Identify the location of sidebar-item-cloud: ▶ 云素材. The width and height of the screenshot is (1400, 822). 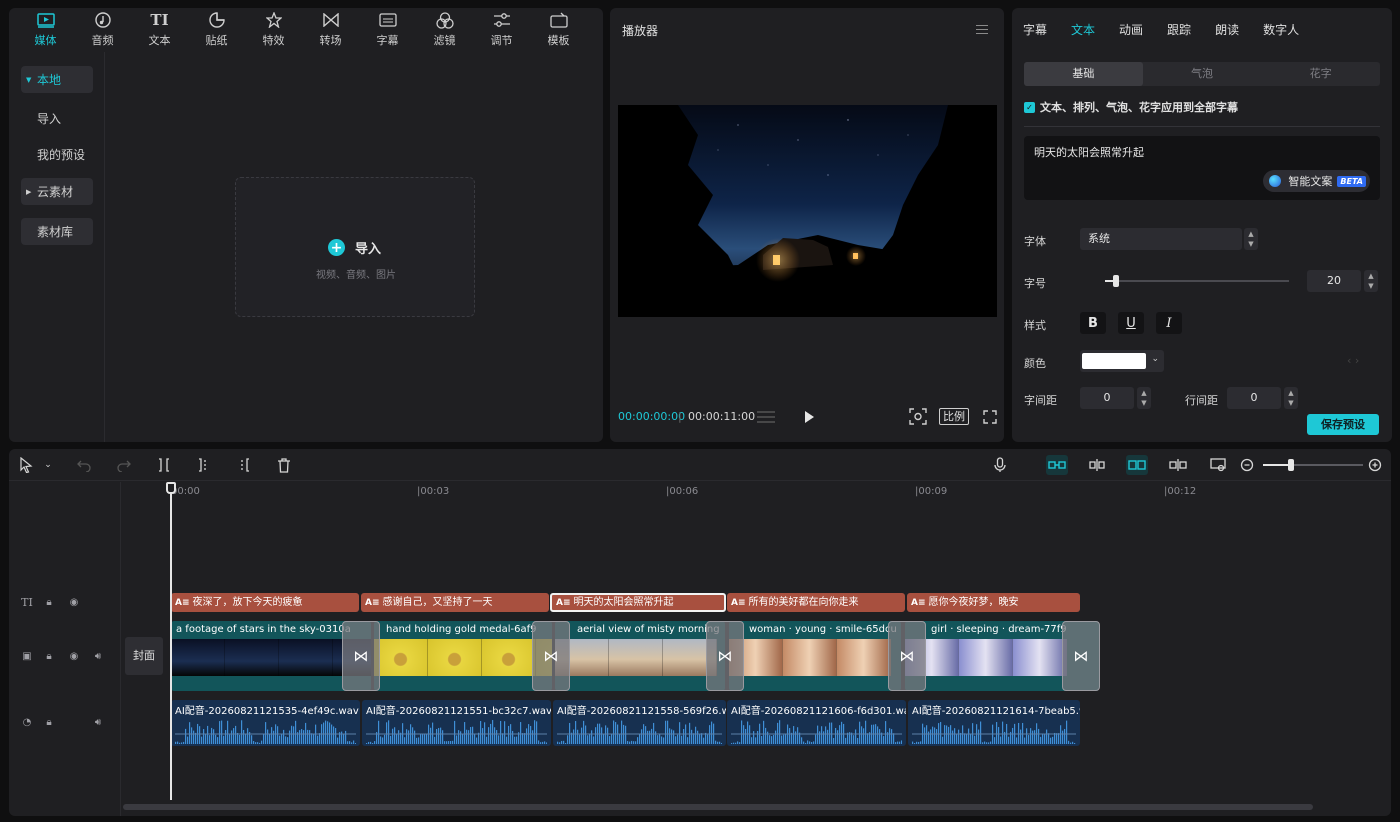
(57, 191).